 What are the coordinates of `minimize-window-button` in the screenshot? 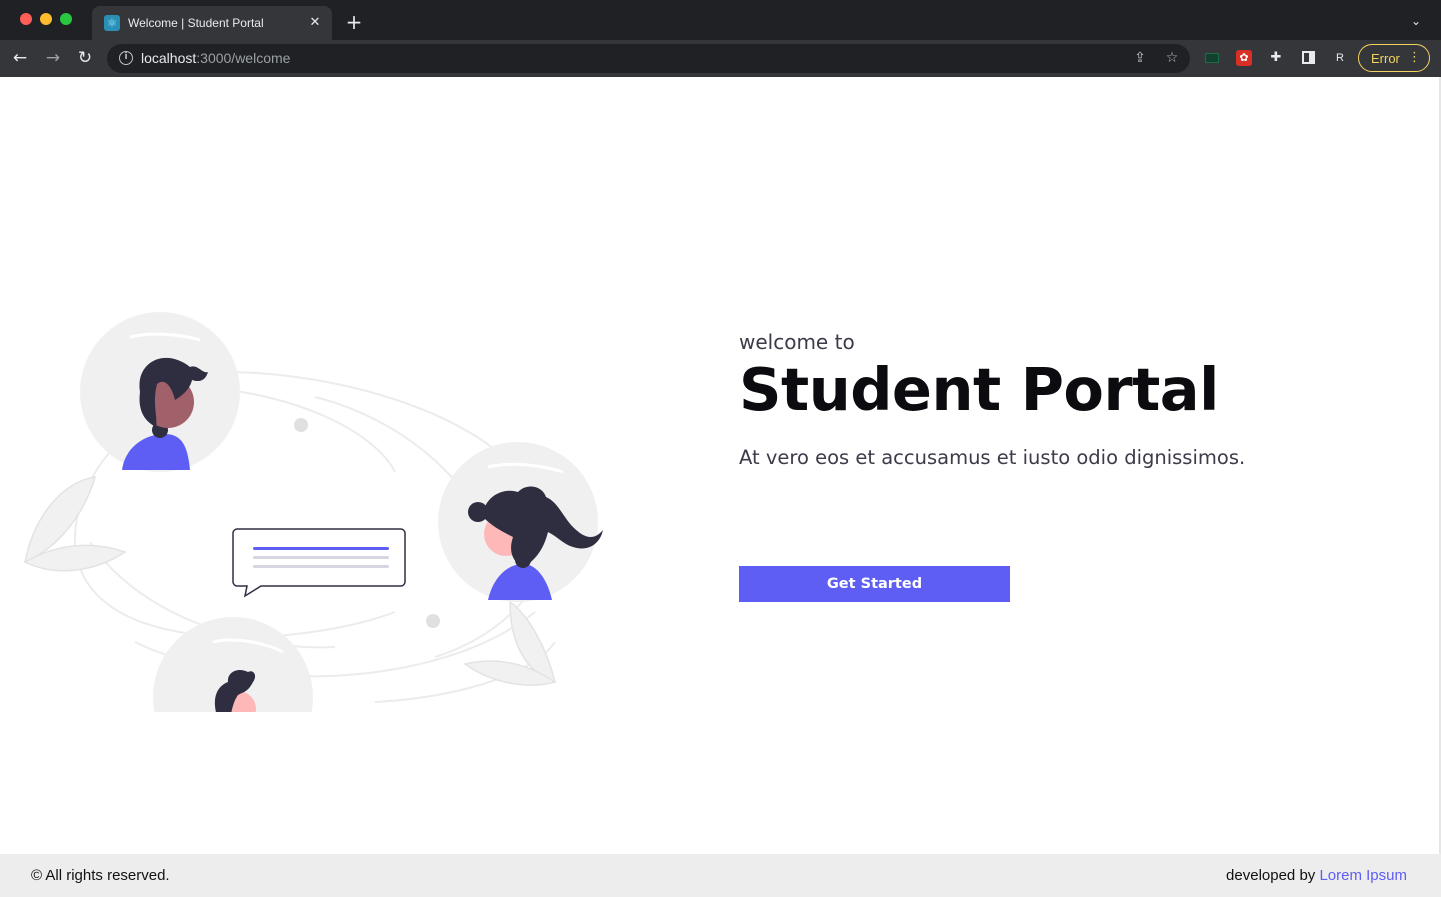 It's located at (46, 19).